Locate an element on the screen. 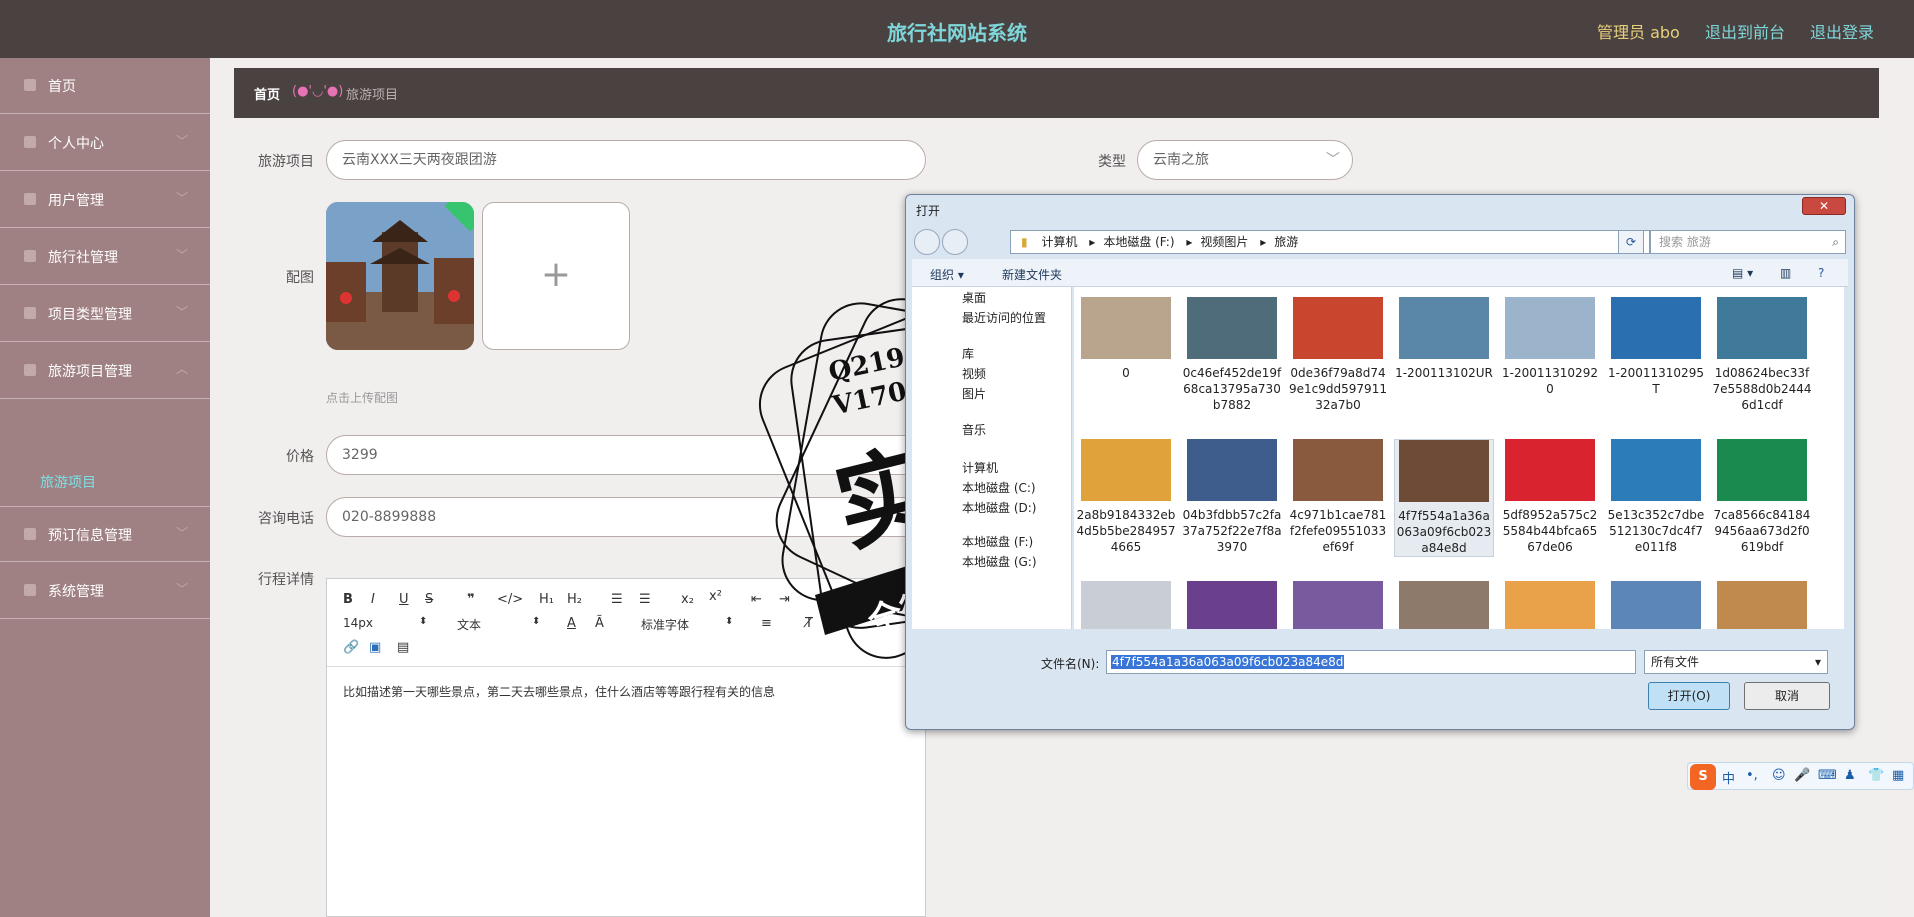  open-button: 打开(O) is located at coordinates (1689, 696).